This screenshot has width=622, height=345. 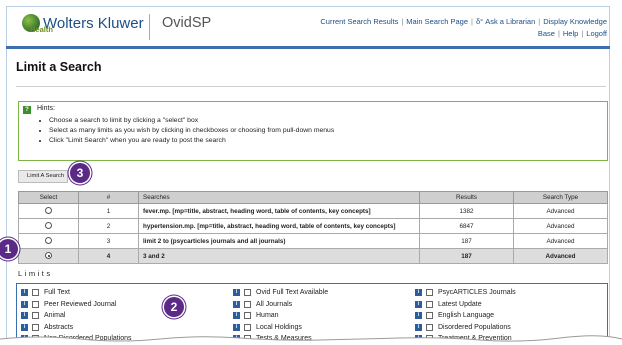 I want to click on limit-label: All Journals, so click(x=274, y=304).